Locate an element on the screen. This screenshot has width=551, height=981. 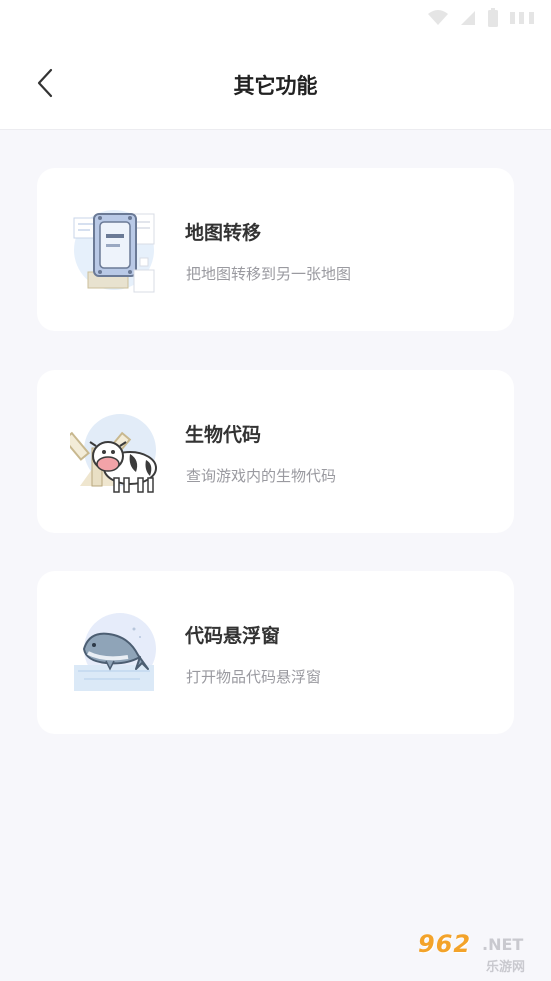
header: 其它功能 is located at coordinates (275, 85).